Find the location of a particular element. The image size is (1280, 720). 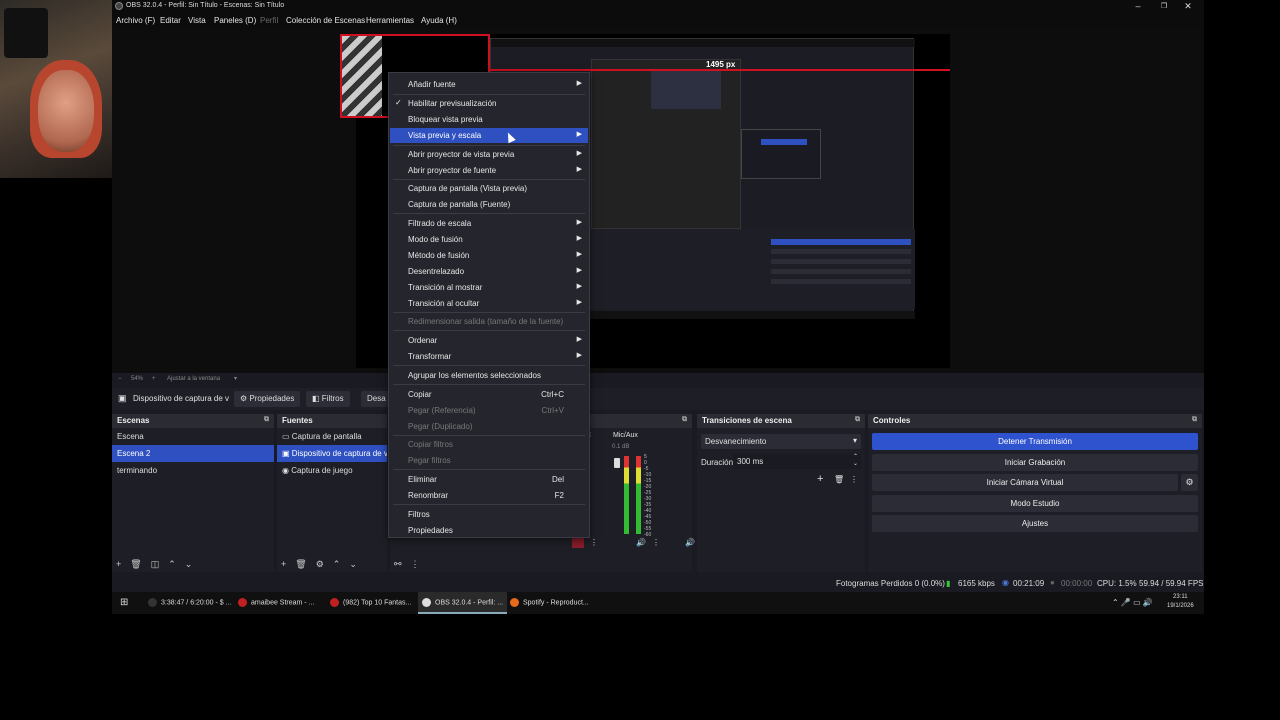

menu-preview-scale: Vista previa y escala ▶ is located at coordinates (489, 135).